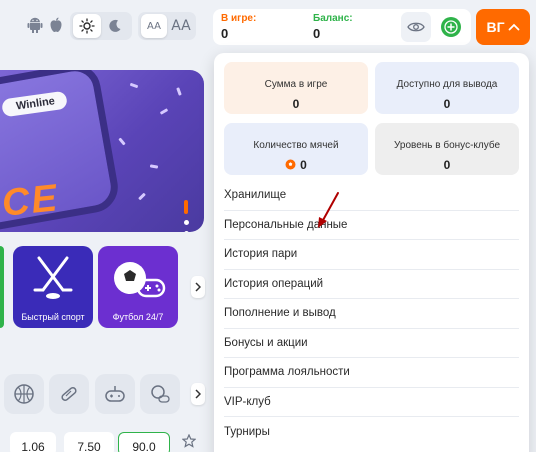  What do you see at coordinates (53, 317) in the screenshot?
I see `tile-fast-sport-label: Быстрый спорт` at bounding box center [53, 317].